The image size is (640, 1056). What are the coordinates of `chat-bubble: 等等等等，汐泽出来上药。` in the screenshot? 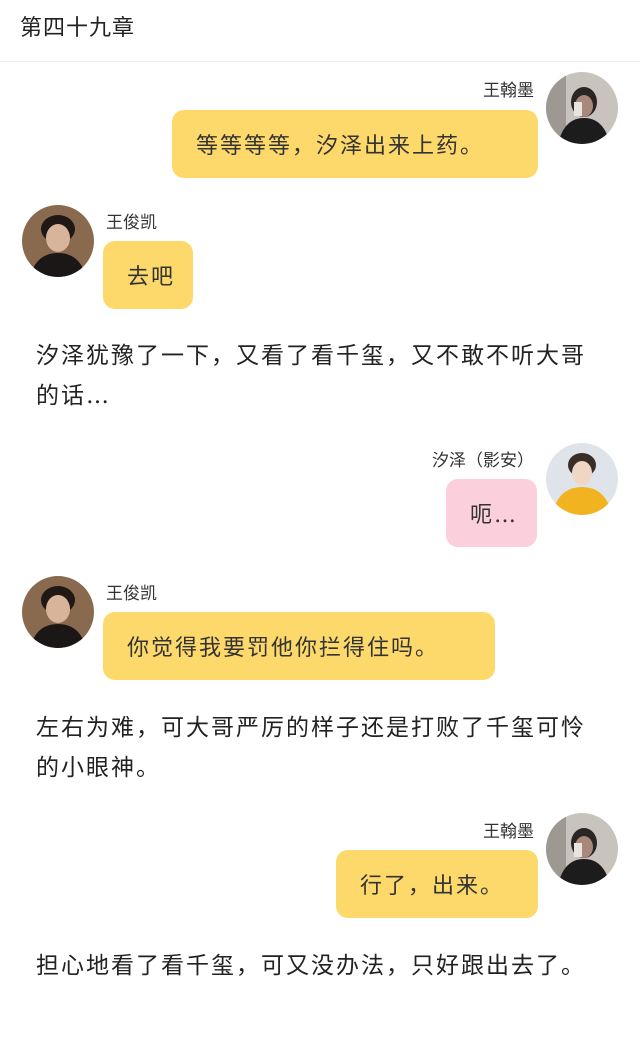 It's located at (355, 144).